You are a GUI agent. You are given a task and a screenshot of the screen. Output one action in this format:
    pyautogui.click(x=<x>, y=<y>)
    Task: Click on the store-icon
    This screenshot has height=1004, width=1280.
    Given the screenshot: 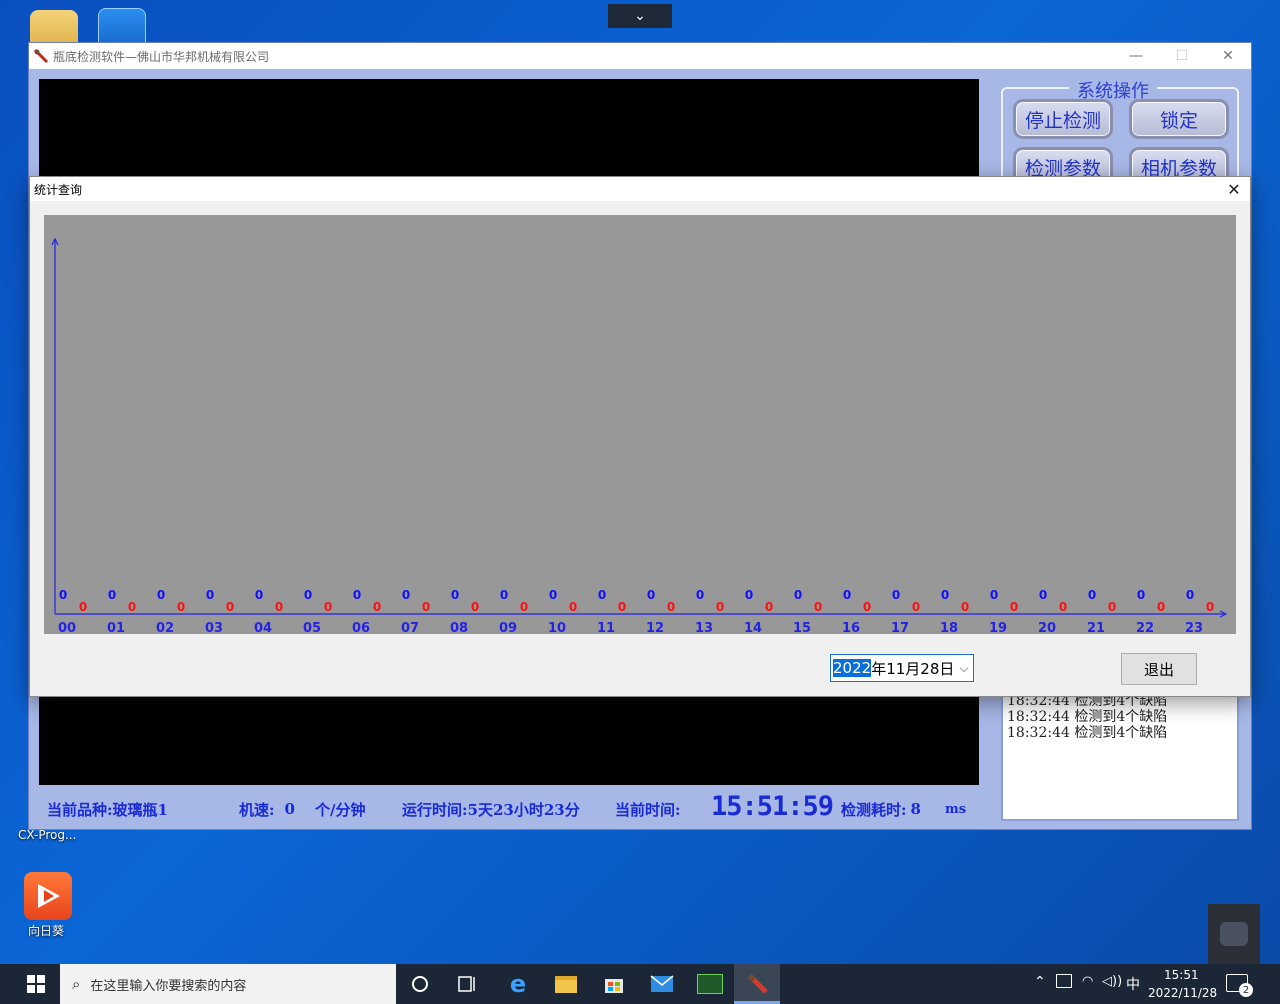 What is the action you would take?
    pyautogui.click(x=614, y=984)
    